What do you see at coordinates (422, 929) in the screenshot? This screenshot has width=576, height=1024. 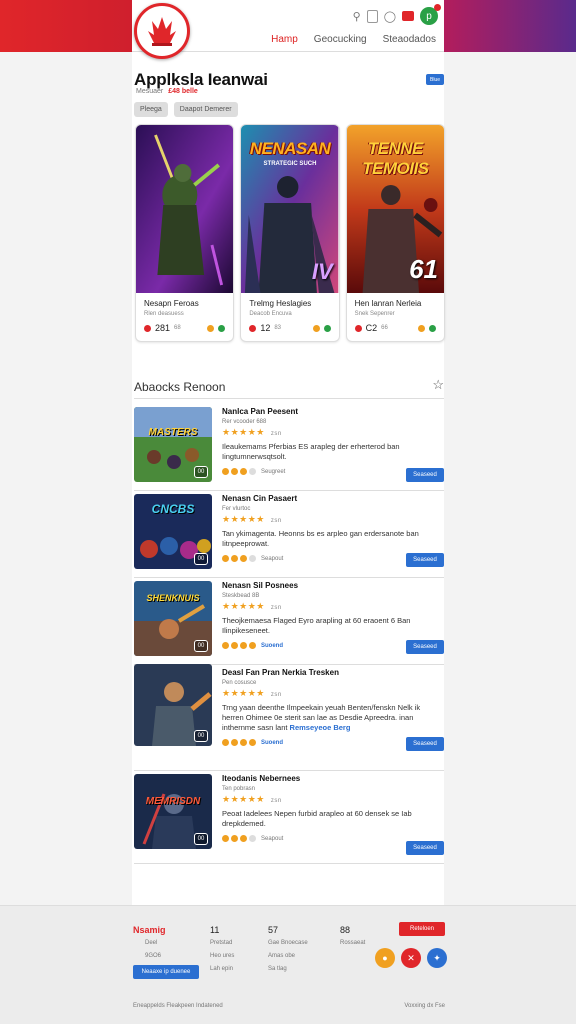 I see `subscribe-button: Reteloen` at bounding box center [422, 929].